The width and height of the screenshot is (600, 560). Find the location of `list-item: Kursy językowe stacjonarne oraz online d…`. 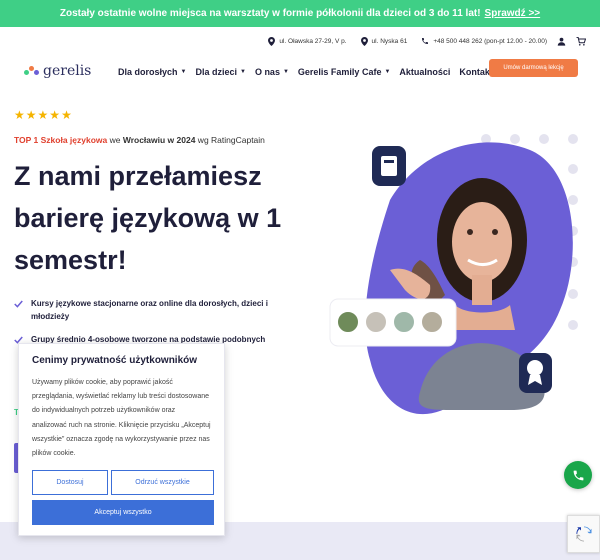

list-item: Kursy językowe stacjonarne oraz online d… is located at coordinates (149, 310).